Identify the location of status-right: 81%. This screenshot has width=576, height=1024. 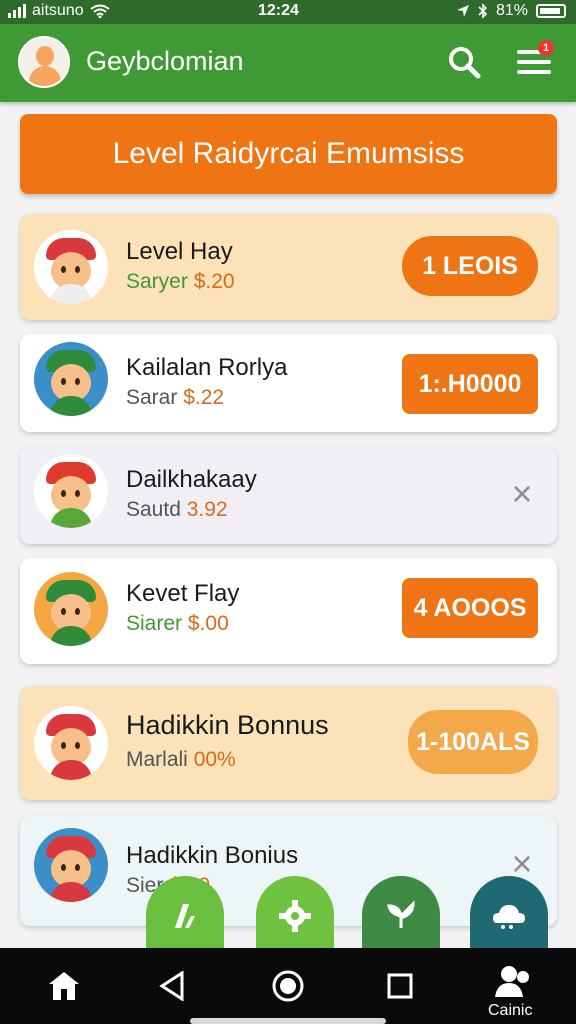
(511, 11).